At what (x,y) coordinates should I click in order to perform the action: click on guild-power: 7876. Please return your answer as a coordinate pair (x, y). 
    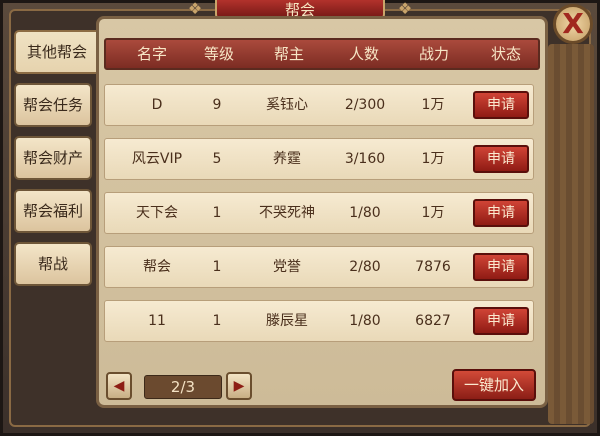
    Looking at the image, I should click on (433, 267).